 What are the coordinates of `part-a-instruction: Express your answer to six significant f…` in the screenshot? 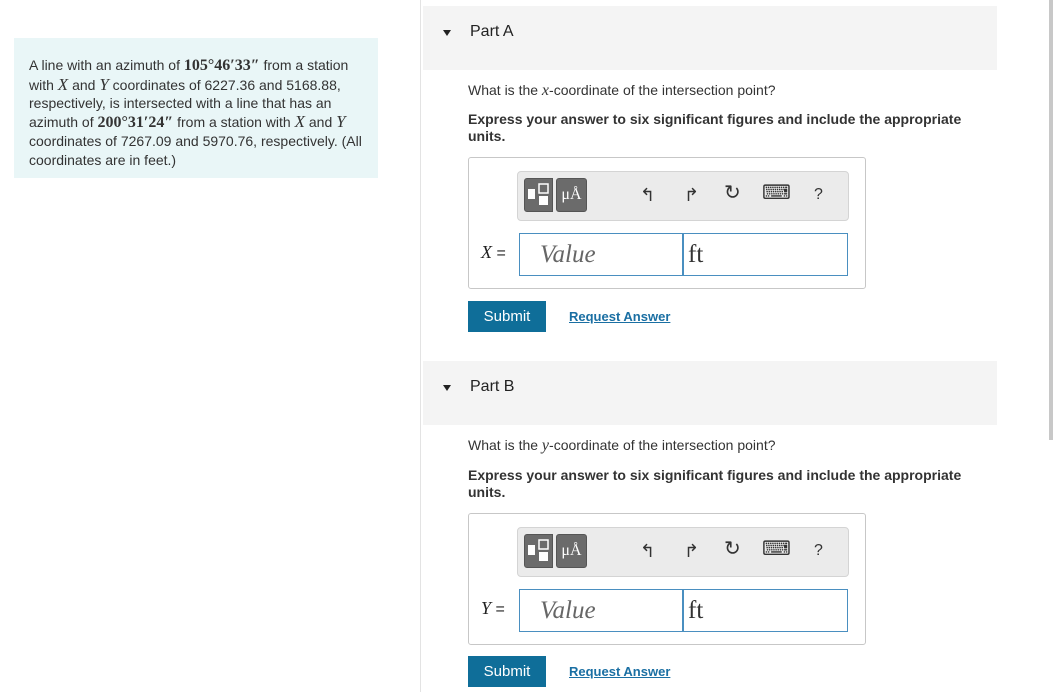 It's located at (715, 127).